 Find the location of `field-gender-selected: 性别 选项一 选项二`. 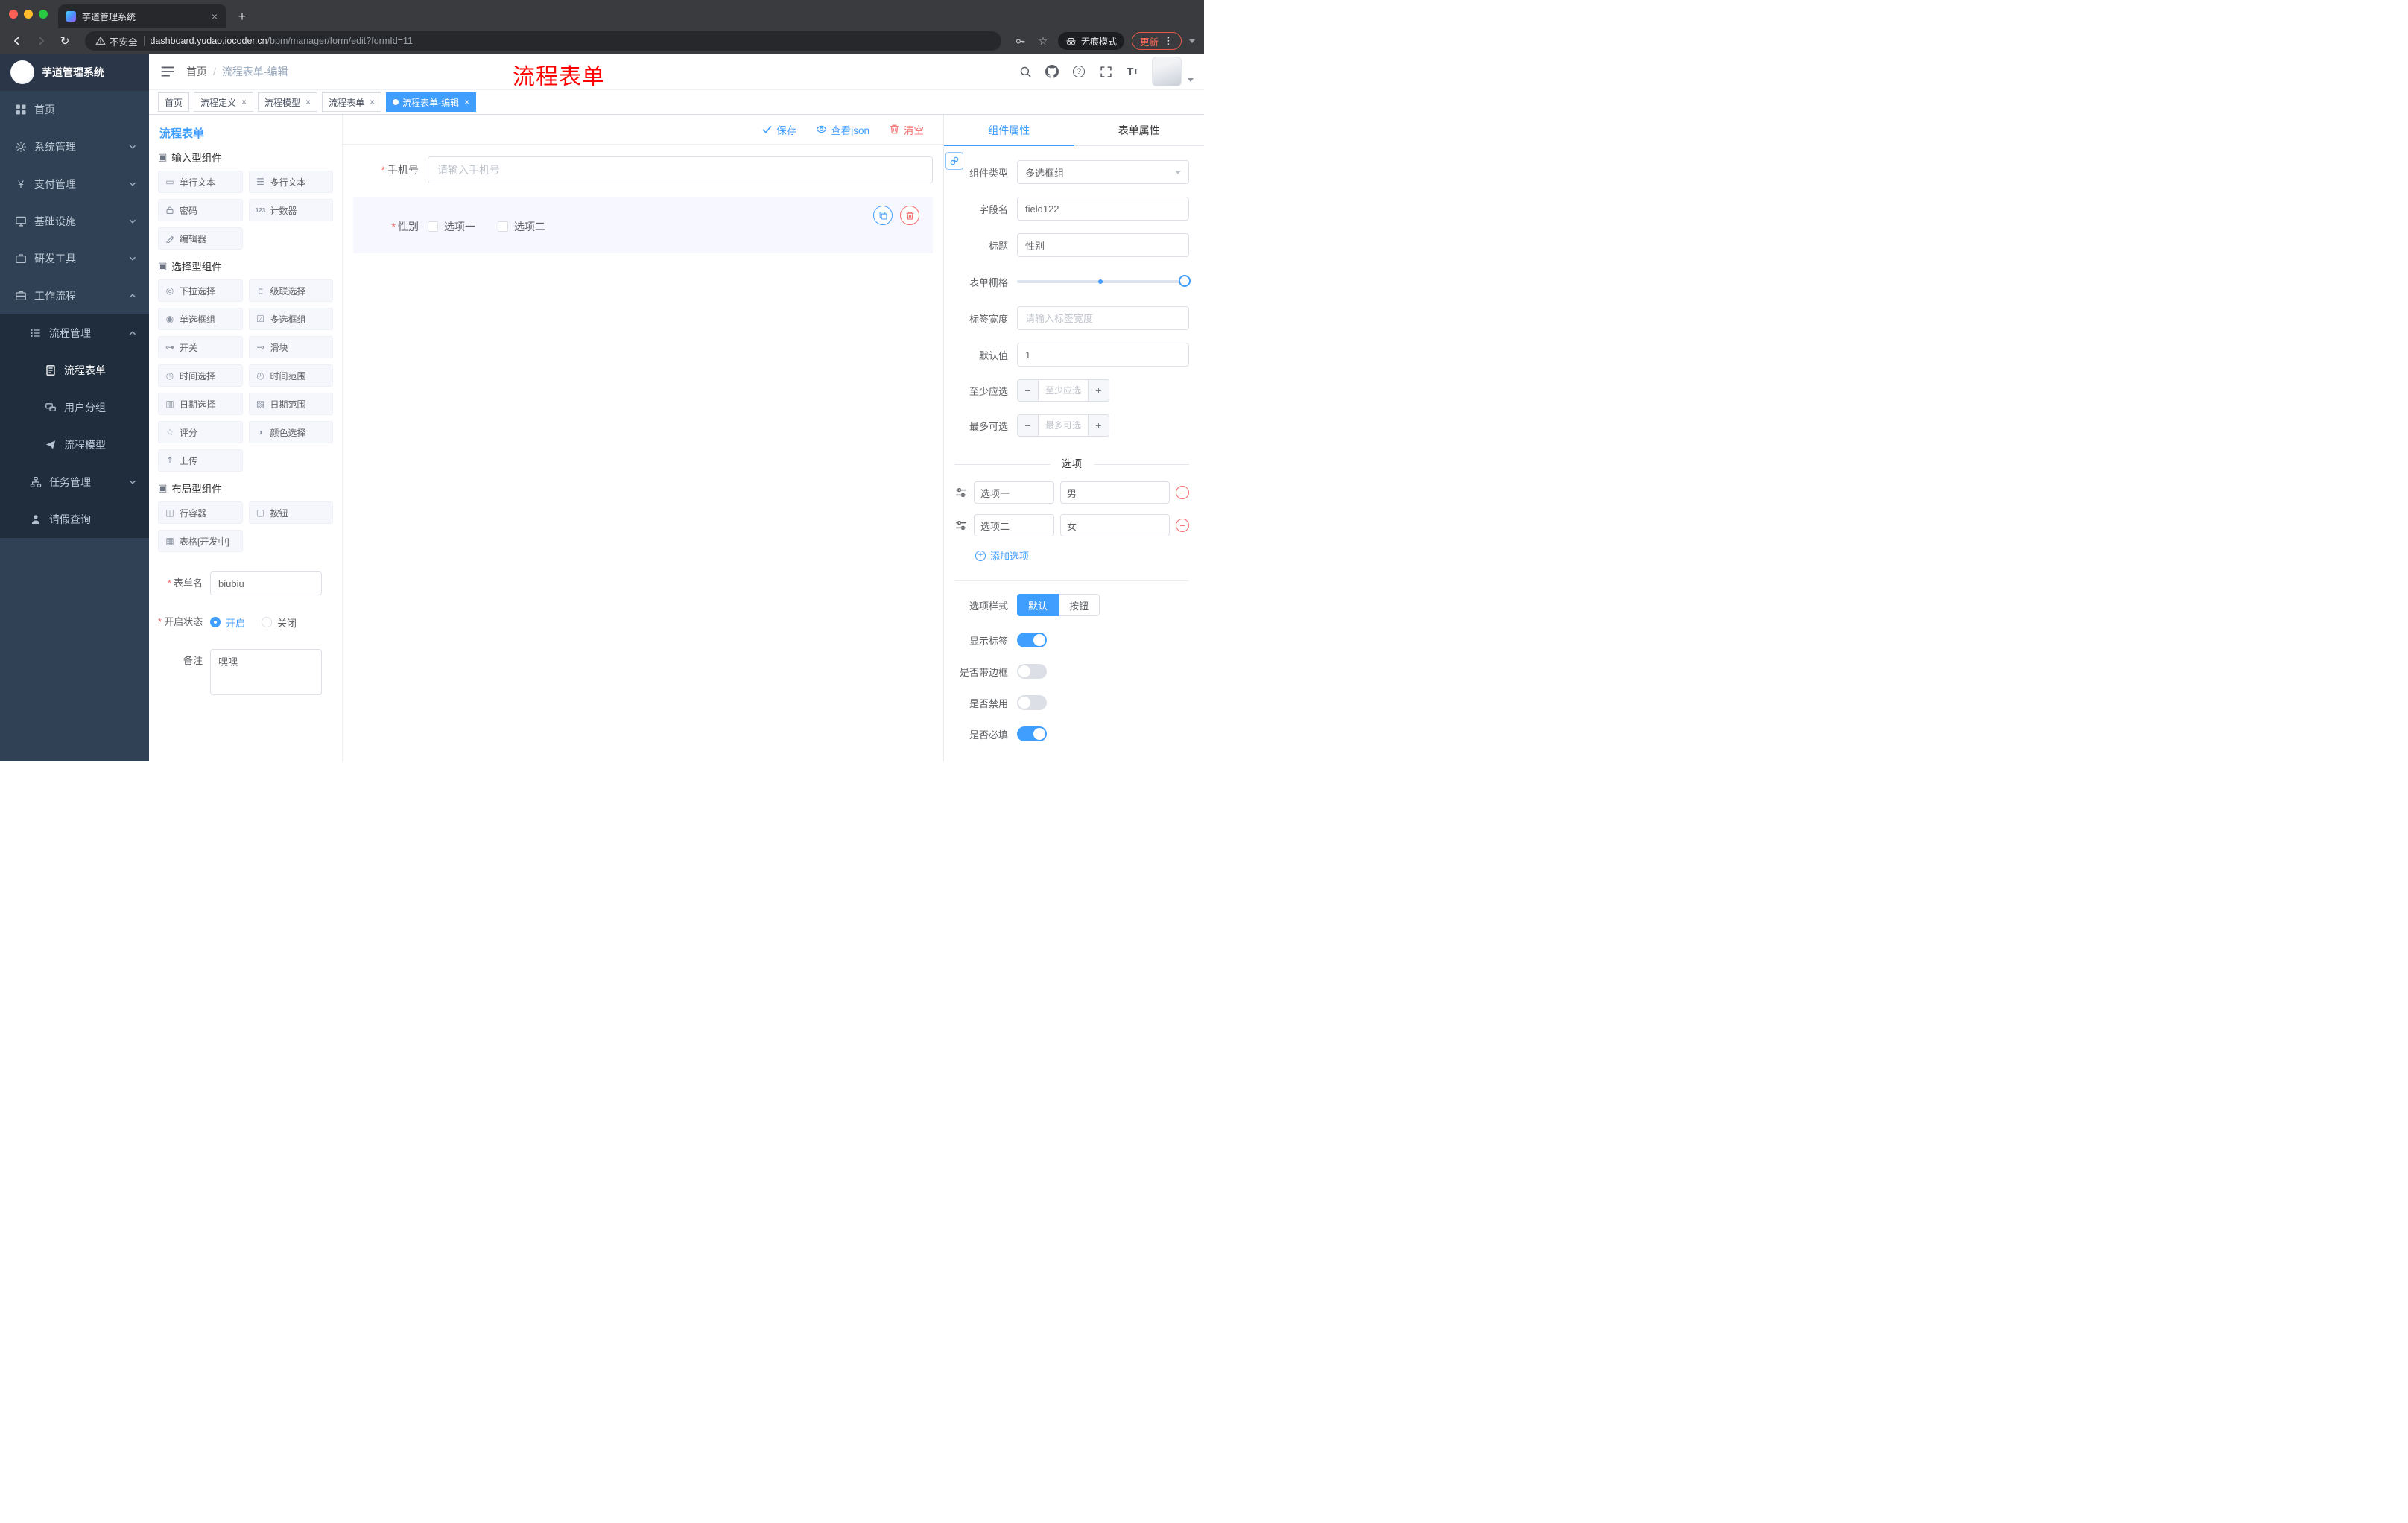

field-gender-selected: 性别 选项一 选项二 is located at coordinates (643, 225).